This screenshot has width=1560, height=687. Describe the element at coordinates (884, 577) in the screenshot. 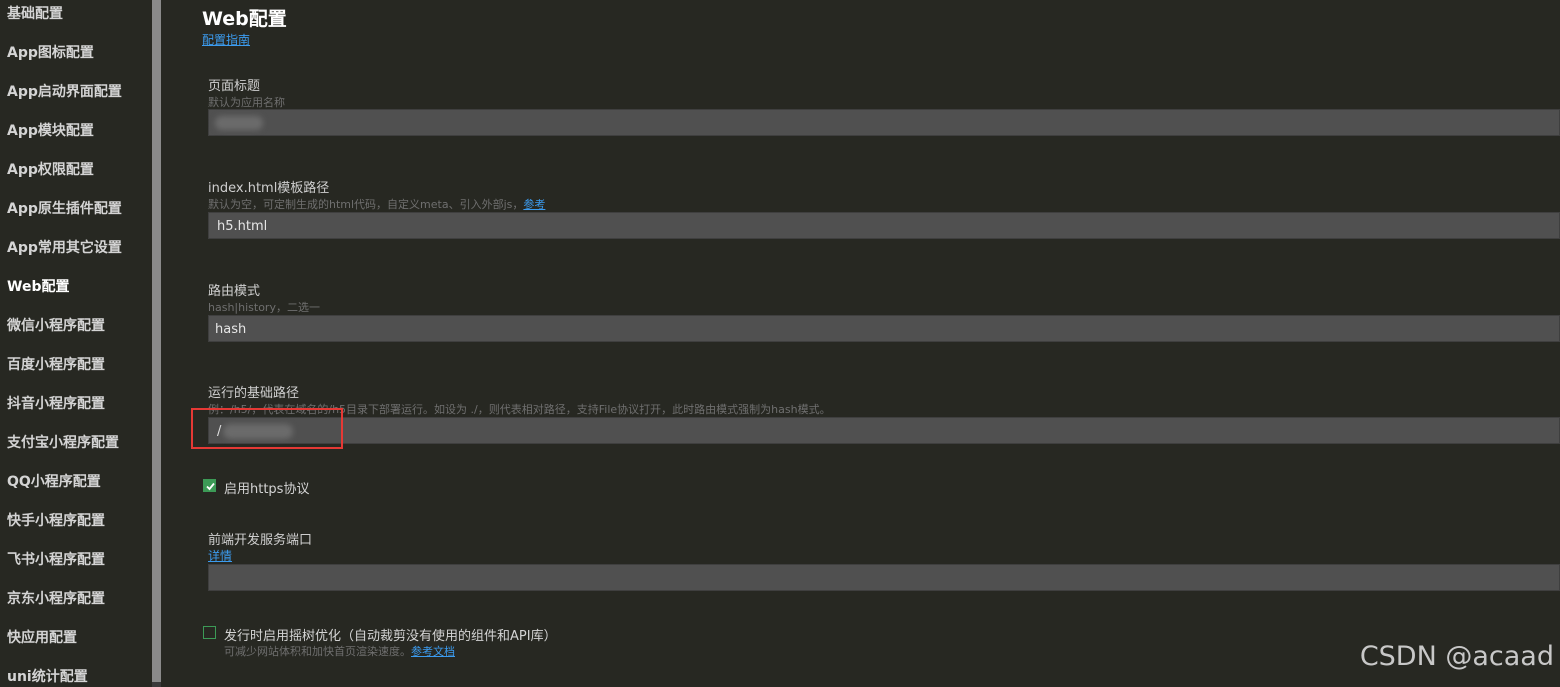

I see `dev-port-input` at that location.